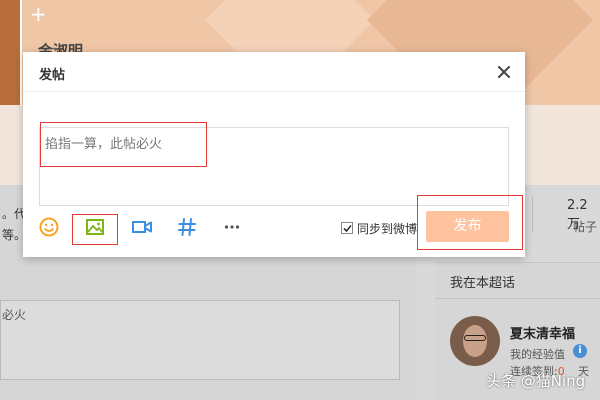  I want to click on username: 夏末清幸福, so click(542, 332).